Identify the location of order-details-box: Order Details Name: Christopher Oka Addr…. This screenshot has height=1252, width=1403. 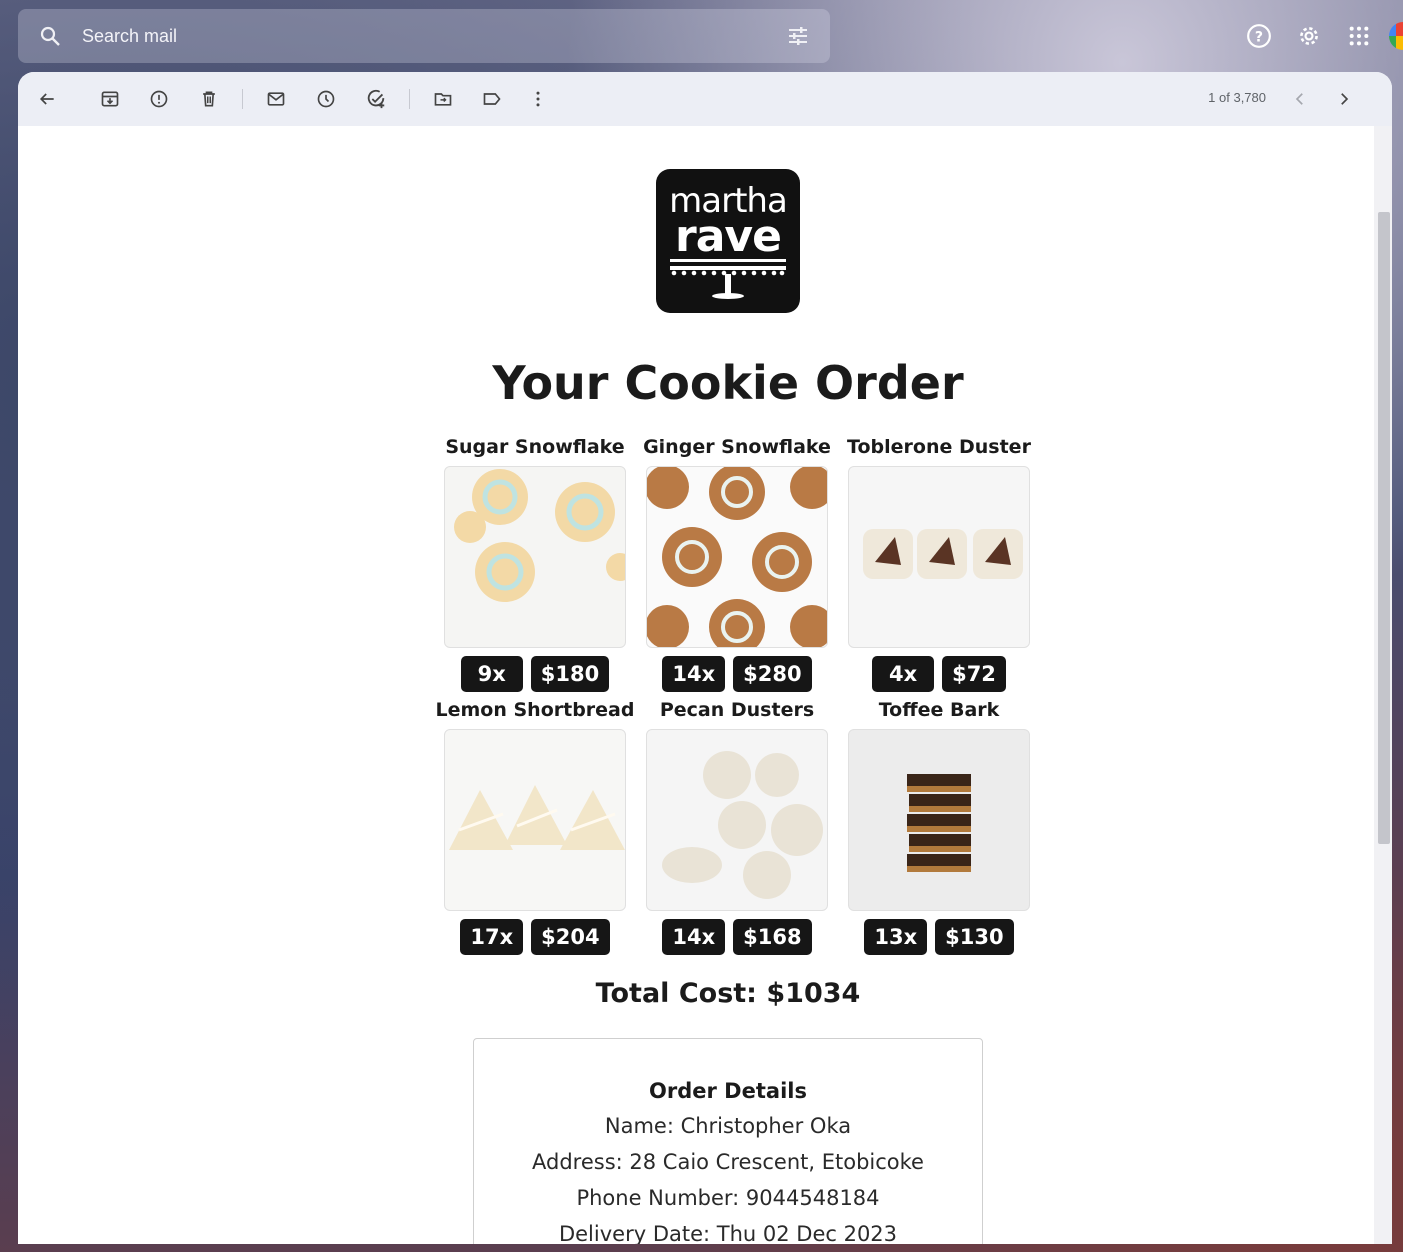
(728, 1141).